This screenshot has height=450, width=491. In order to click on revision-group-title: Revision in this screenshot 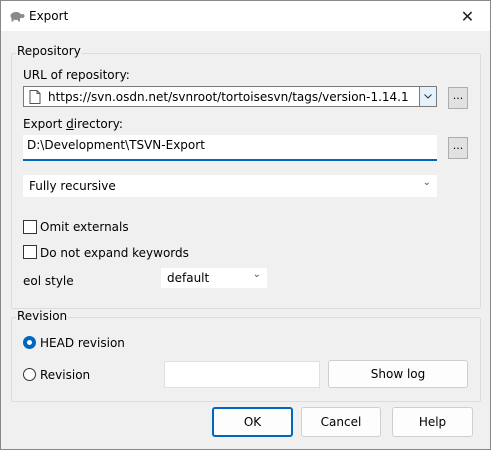, I will do `click(42, 316)`.